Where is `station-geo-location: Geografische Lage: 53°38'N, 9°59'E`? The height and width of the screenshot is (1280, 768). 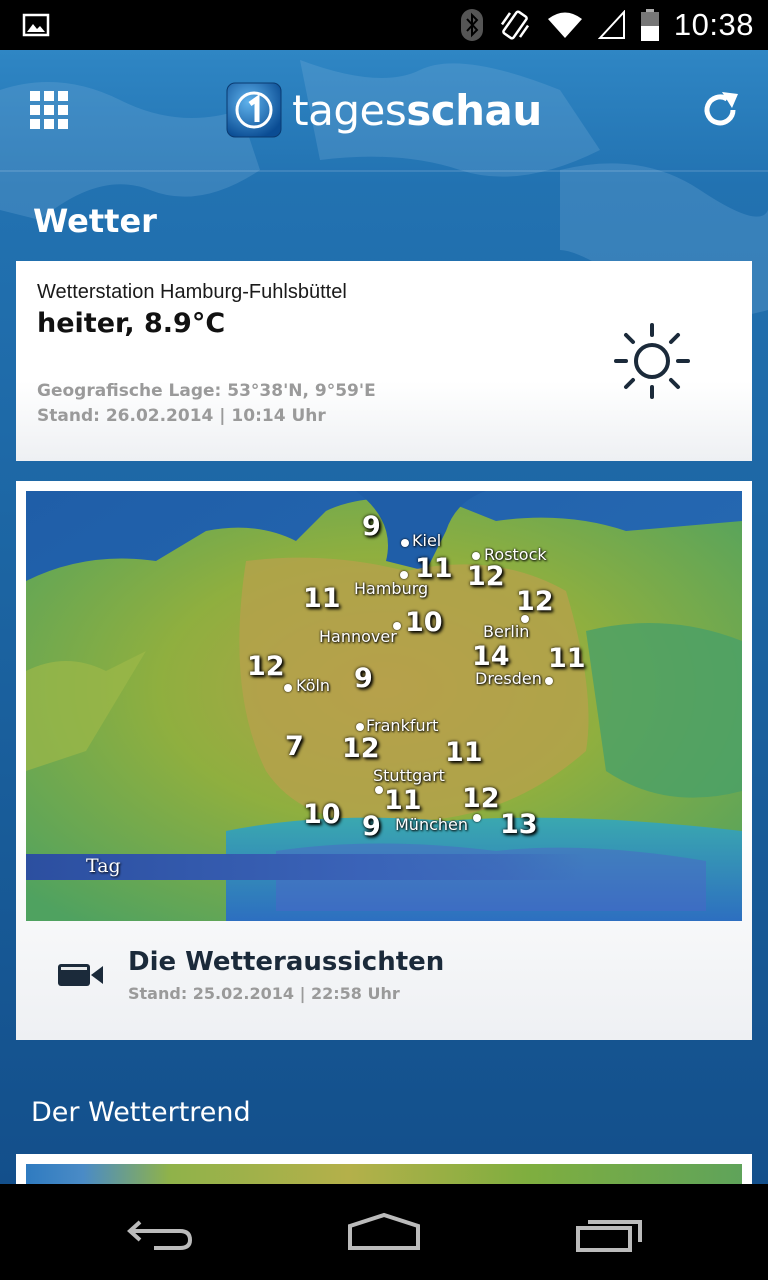
station-geo-location: Geografische Lage: 53°38'N, 9°59'E is located at coordinates (206, 391).